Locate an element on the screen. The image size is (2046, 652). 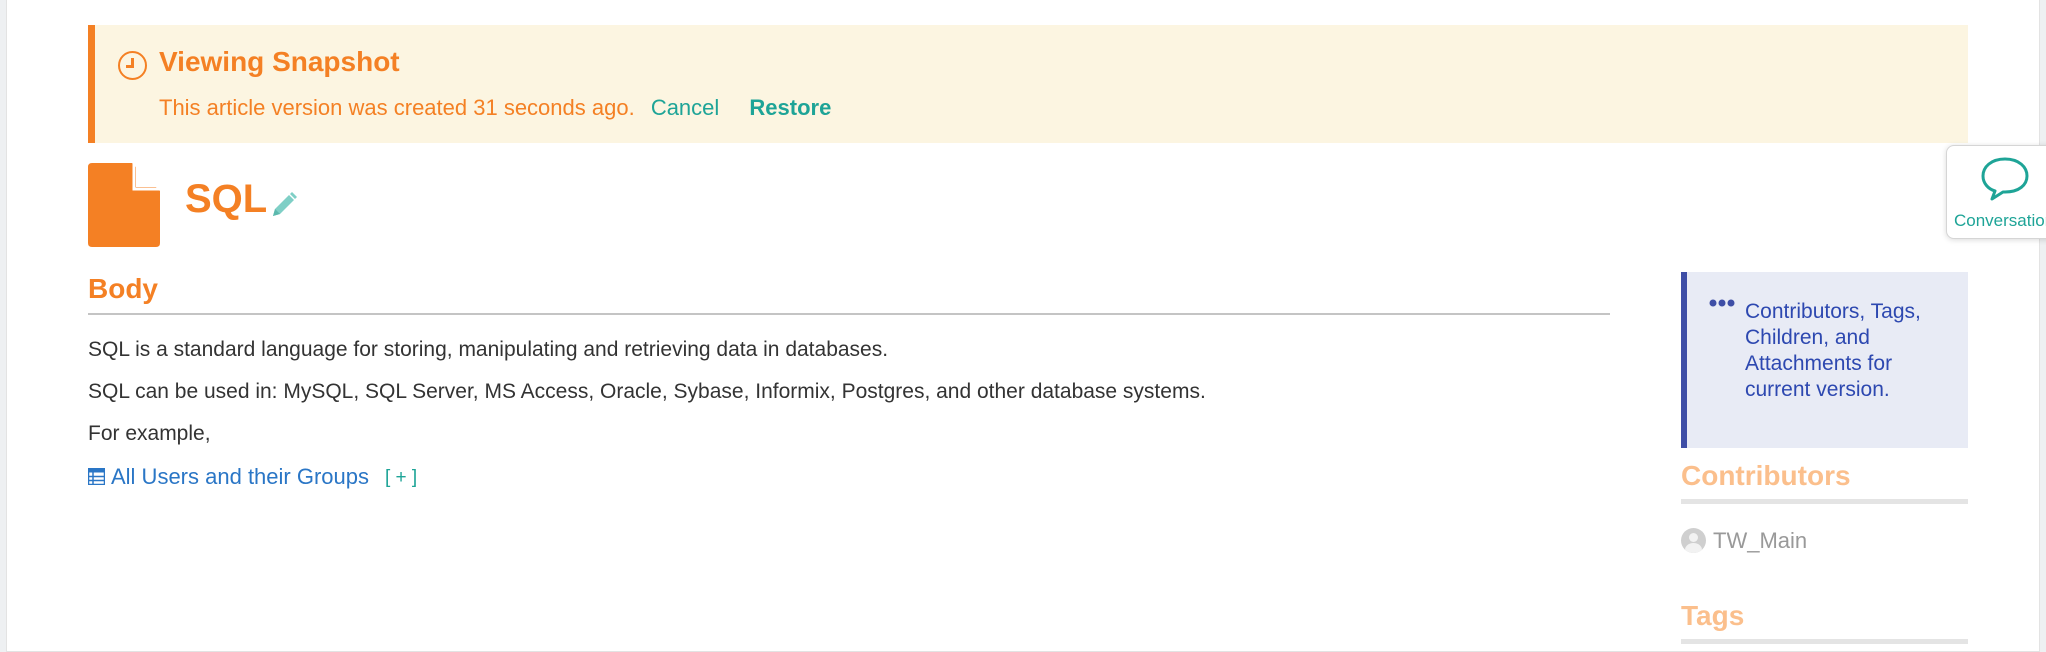
contributor-item: TW_Main is located at coordinates (1744, 541).